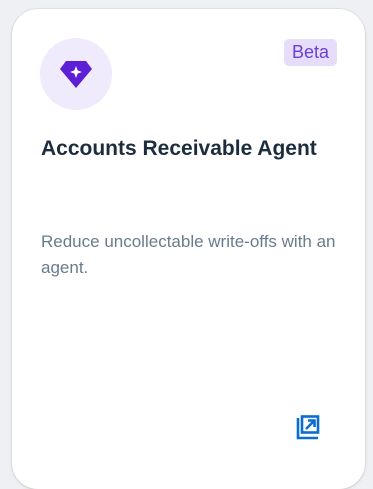  Describe the element at coordinates (310, 52) in the screenshot. I see `status-badge: Beta` at that location.